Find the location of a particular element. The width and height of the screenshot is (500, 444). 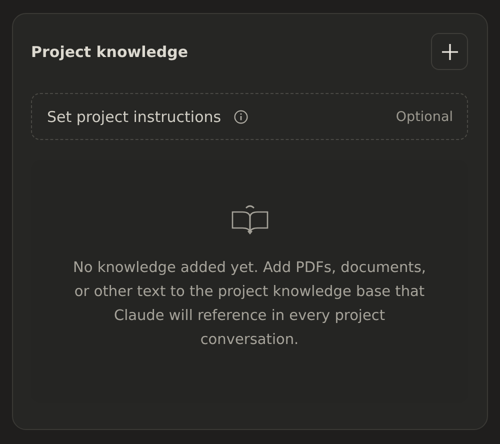

add-button is located at coordinates (449, 51).